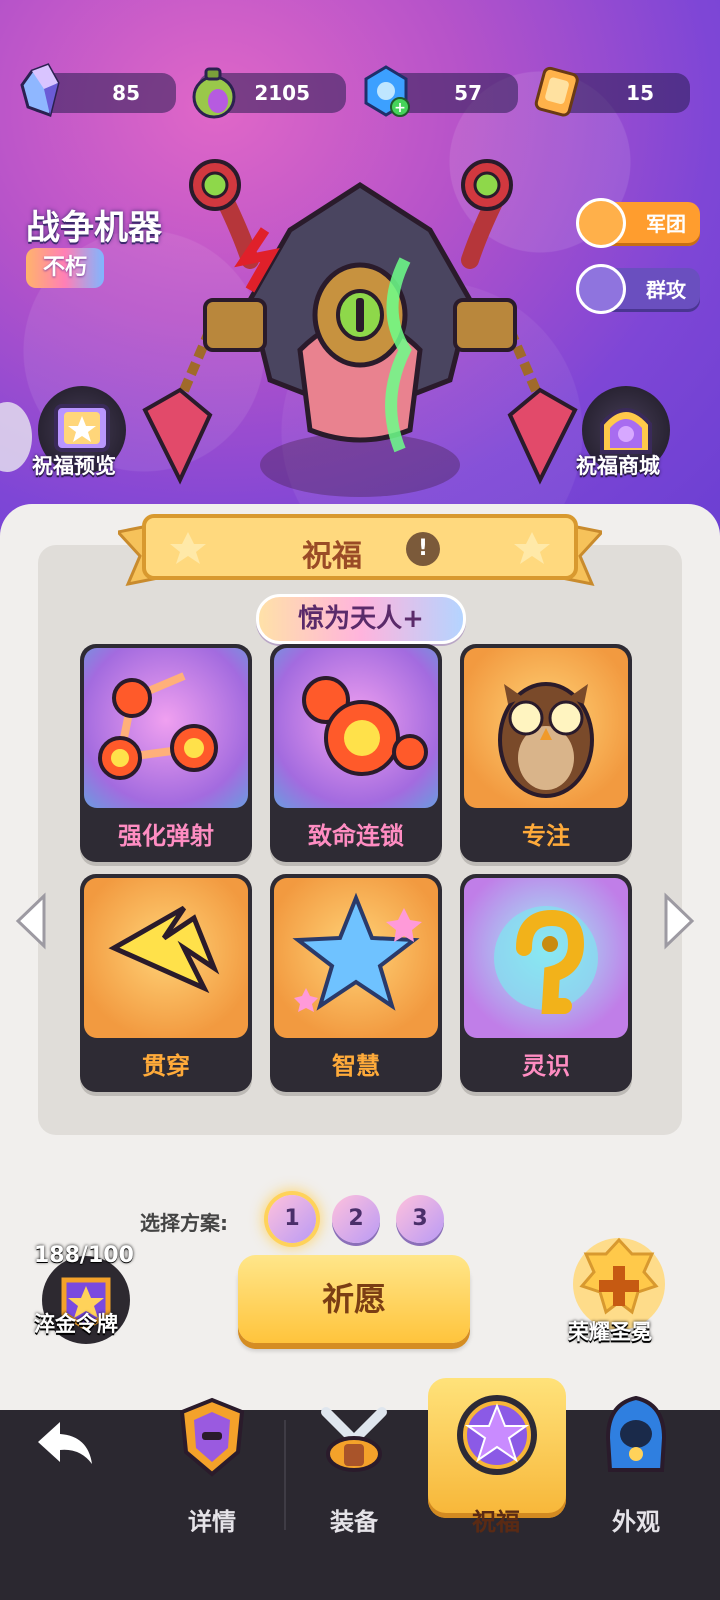 The image size is (720, 1600). I want to click on plan-option-2: 2, so click(356, 1219).